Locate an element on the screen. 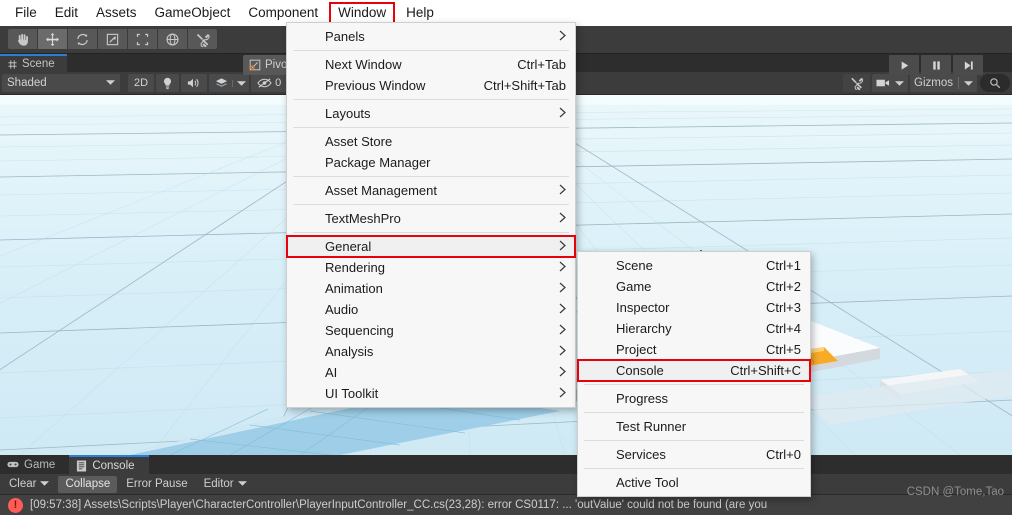 Image resolution: width=1012 pixels, height=515 pixels. toggle-2d-label: 2D is located at coordinates (141, 83).